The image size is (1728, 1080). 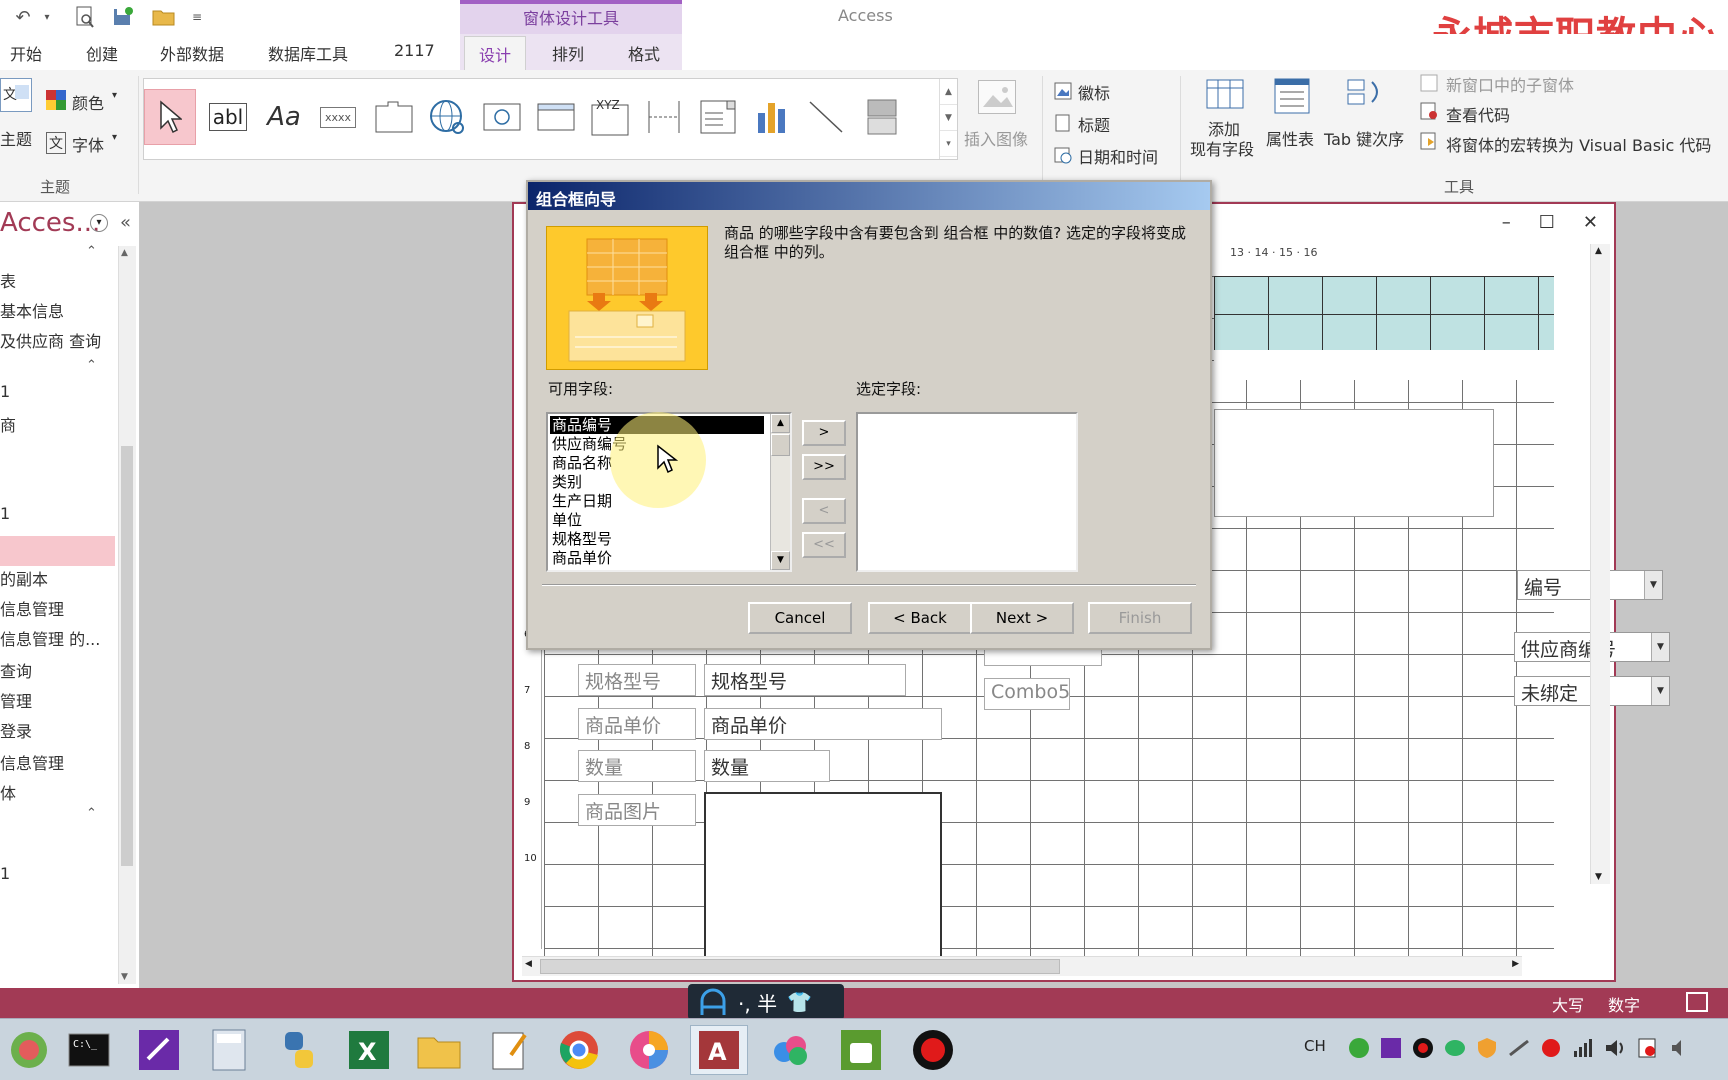 What do you see at coordinates (556, 117) in the screenshot?
I see `navigation-control-icon` at bounding box center [556, 117].